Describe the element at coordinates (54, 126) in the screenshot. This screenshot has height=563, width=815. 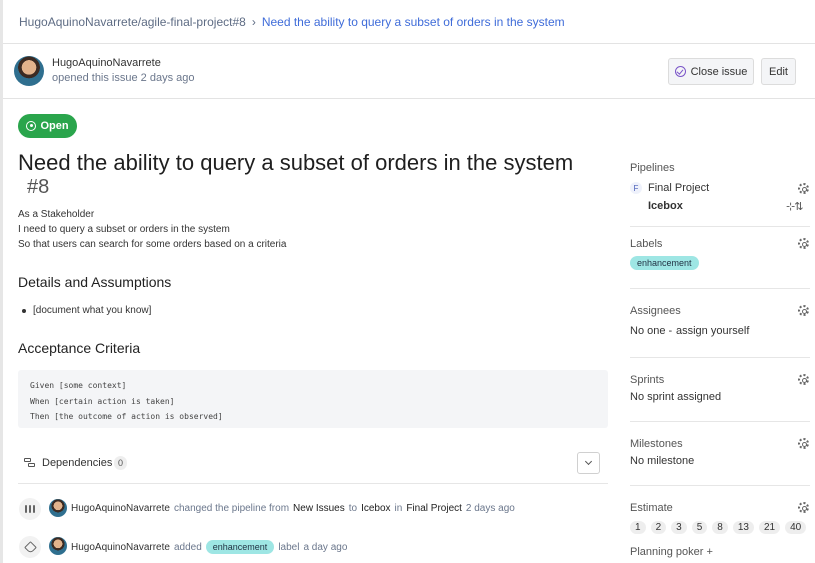
I see `status-label: Open` at that location.